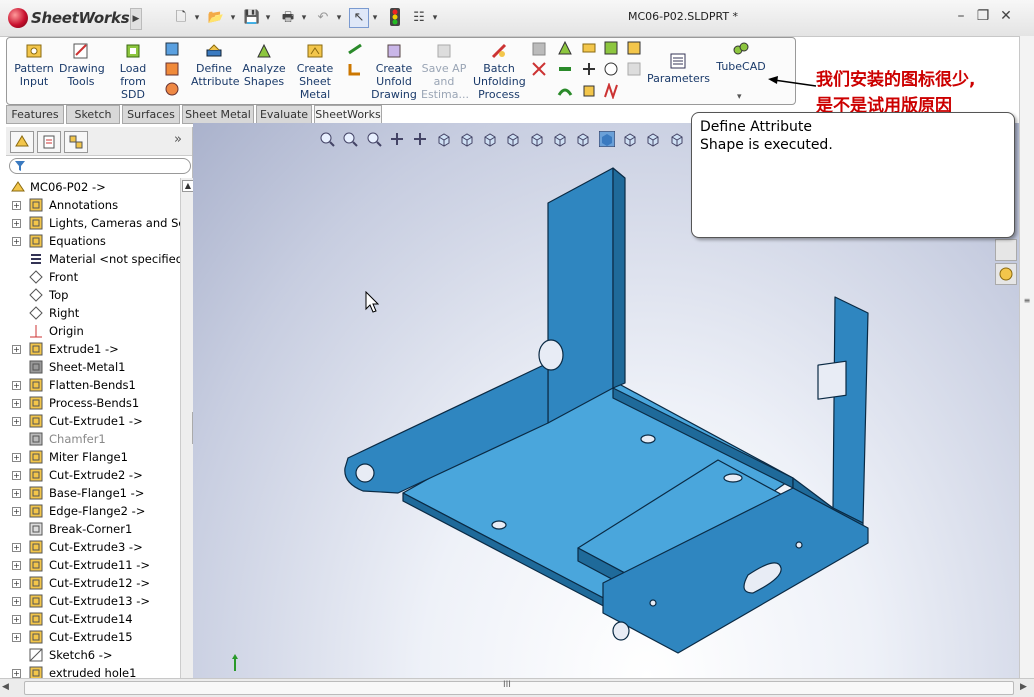  I want to click on tubecad-button: TubeCAD, so click(741, 56).